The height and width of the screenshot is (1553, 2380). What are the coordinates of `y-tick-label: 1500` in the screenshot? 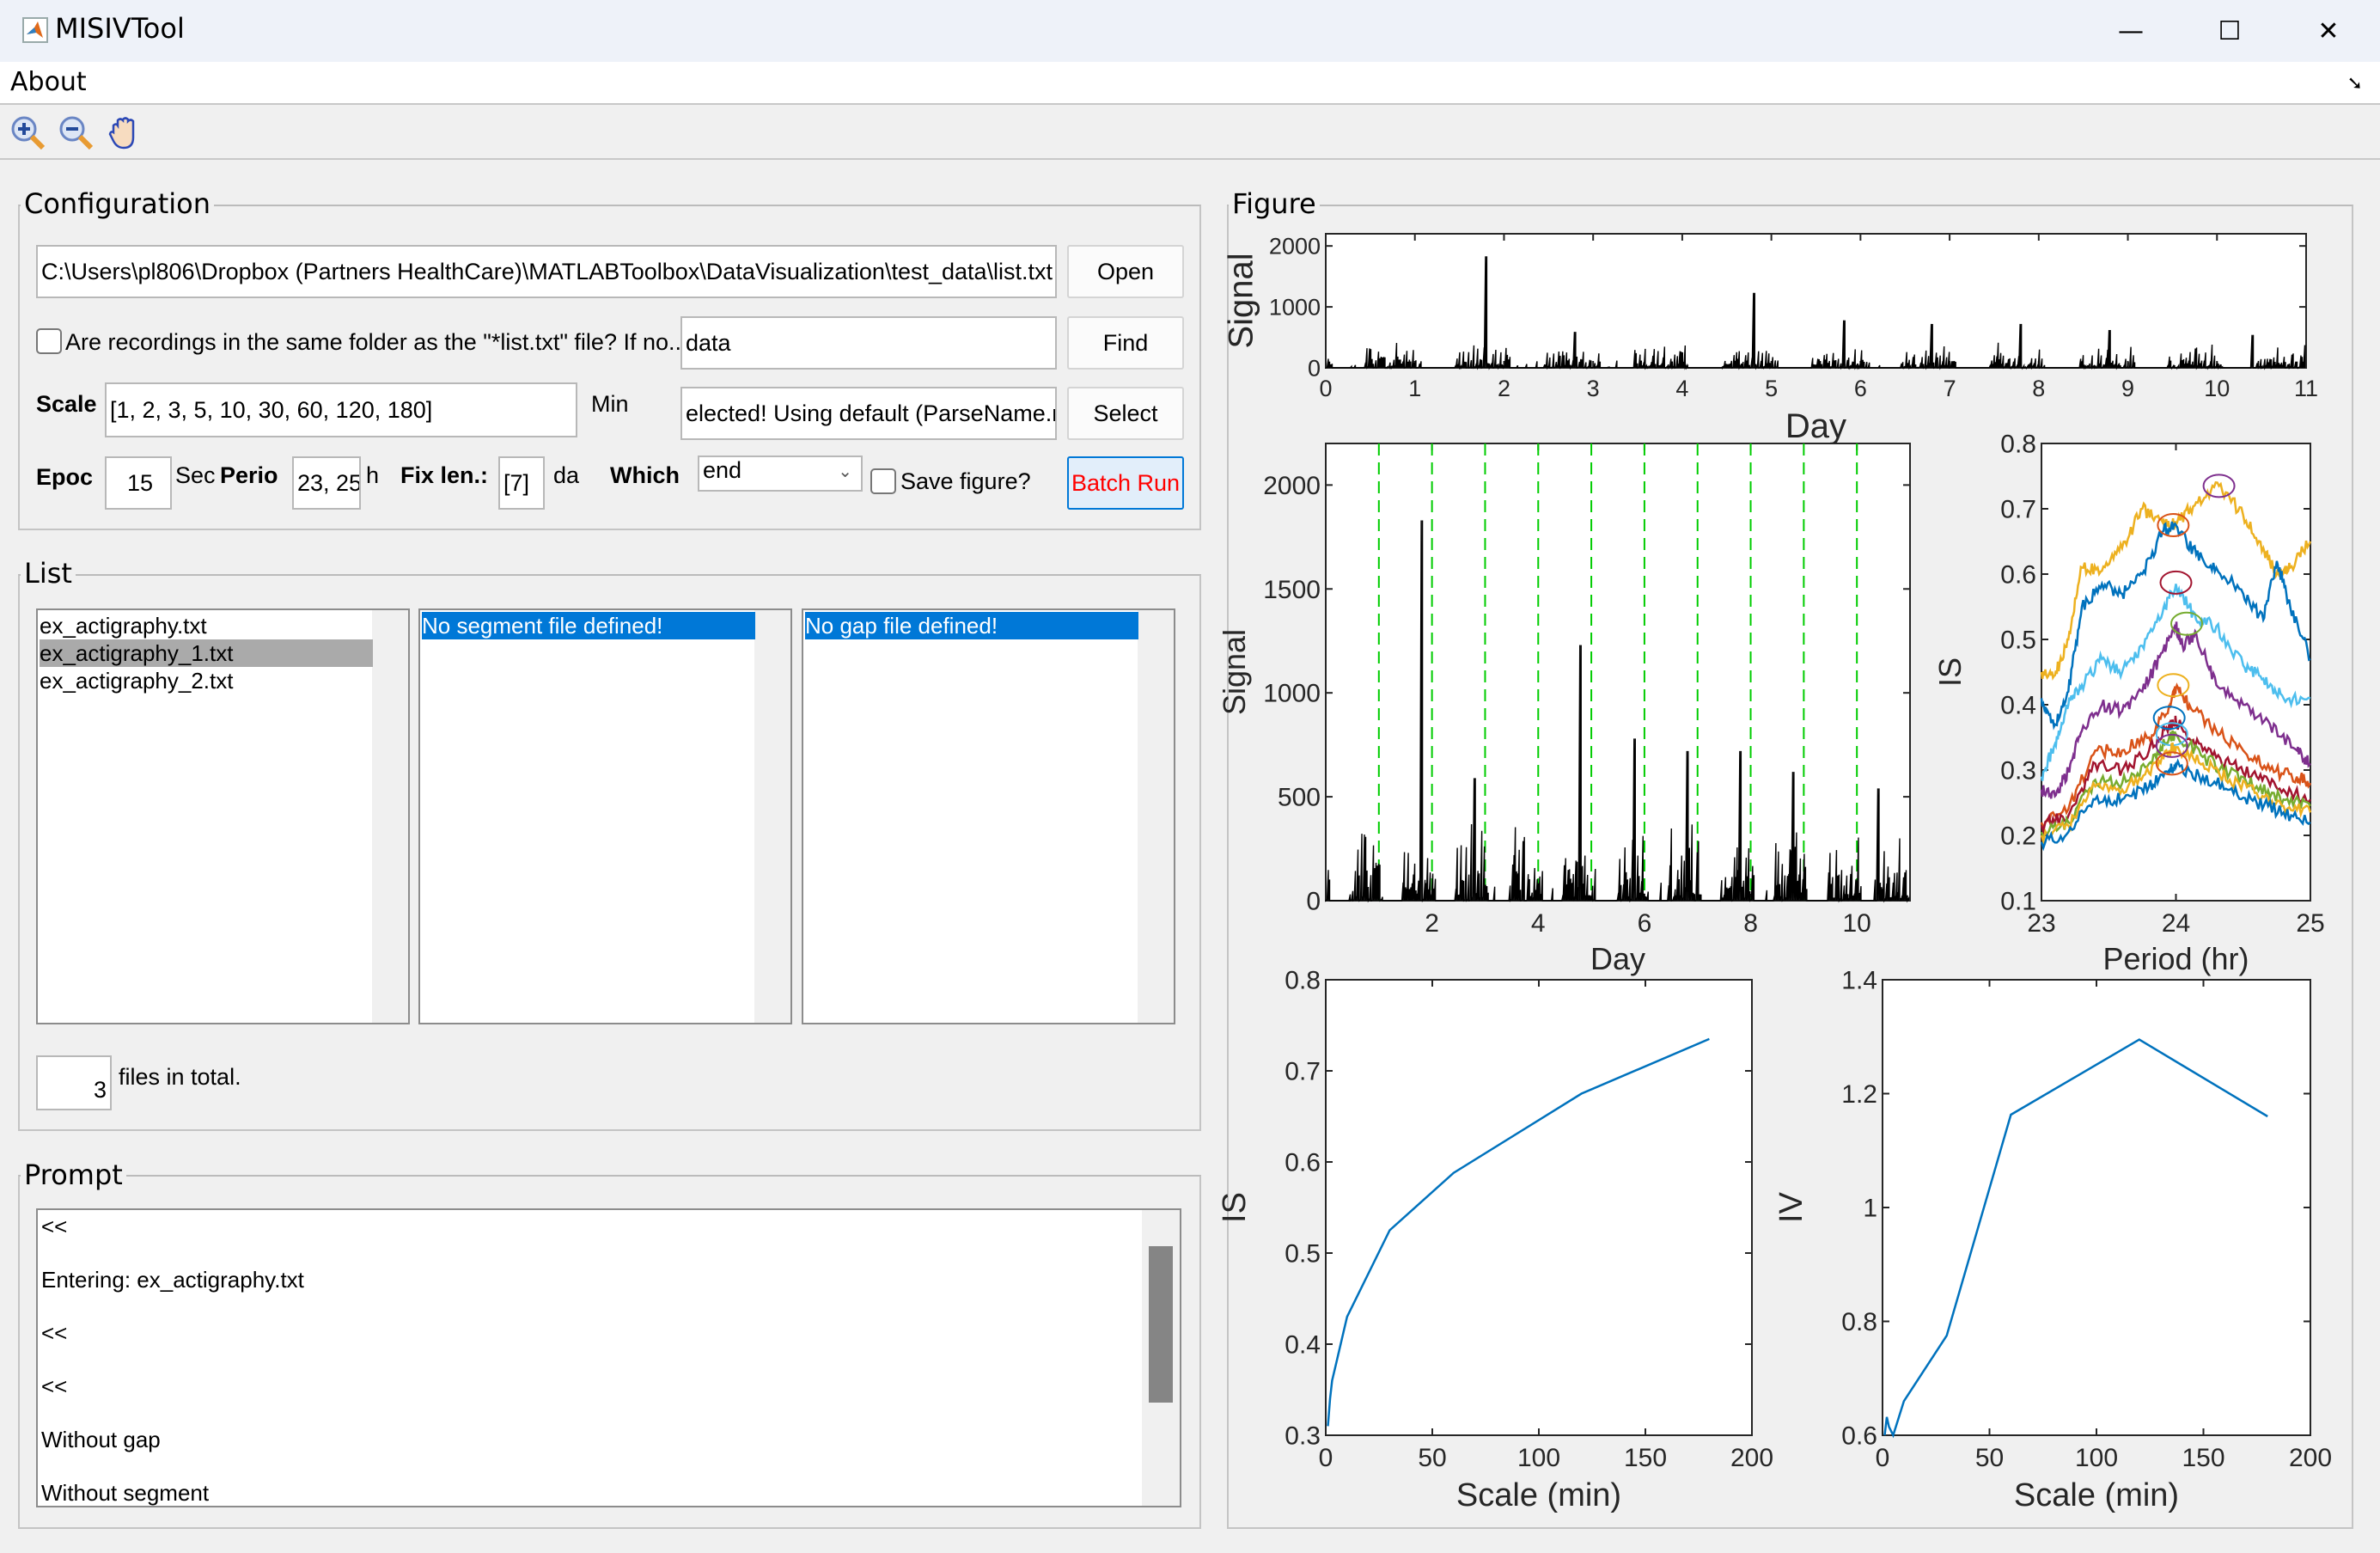 It's located at (1292, 590).